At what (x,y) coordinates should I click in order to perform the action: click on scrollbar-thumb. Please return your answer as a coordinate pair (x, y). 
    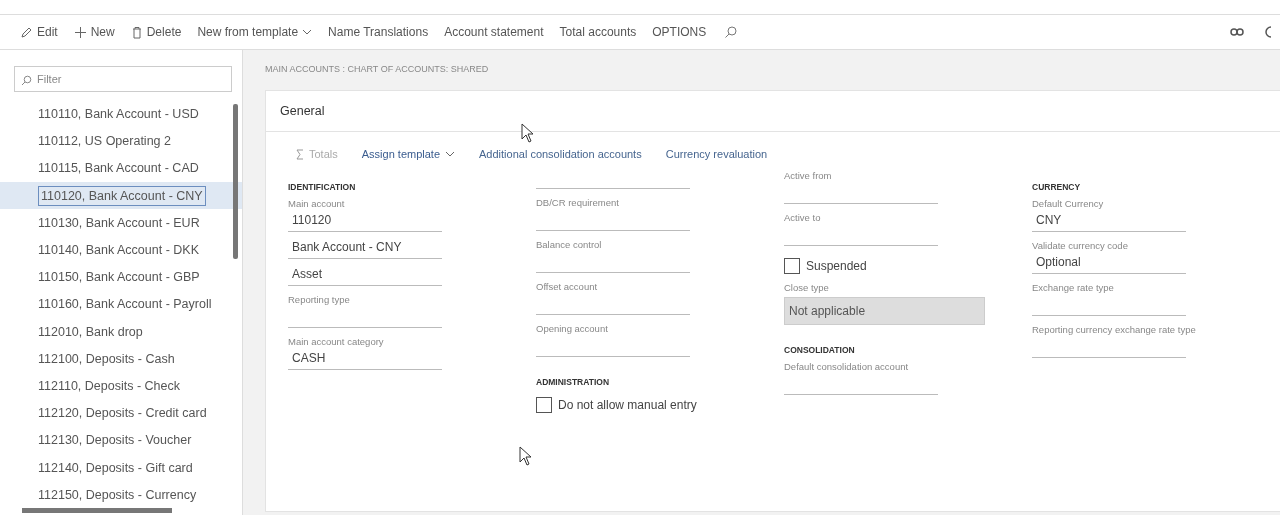
    Looking at the image, I should click on (235, 182).